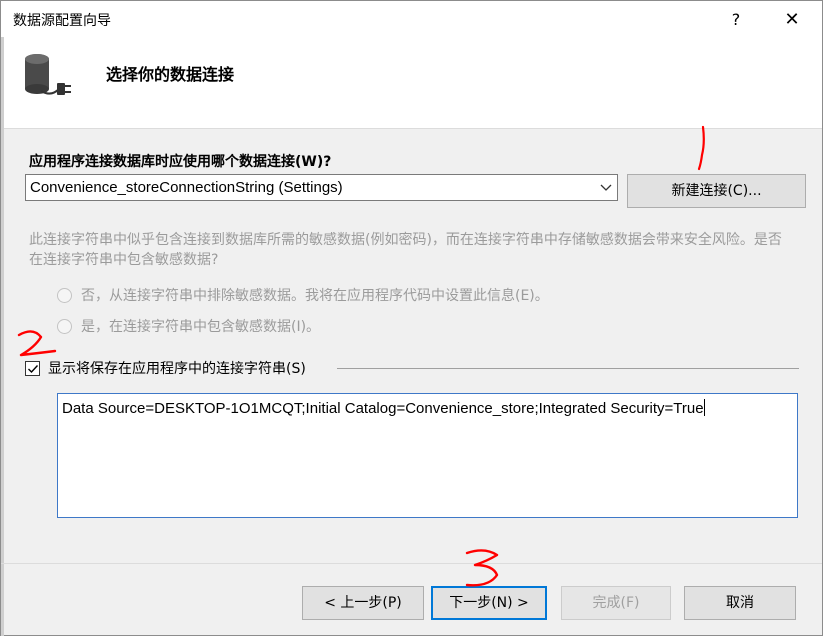 The height and width of the screenshot is (636, 823). Describe the element at coordinates (411, 83) in the screenshot. I see `wizard-header: 选择你的数据连接` at that location.